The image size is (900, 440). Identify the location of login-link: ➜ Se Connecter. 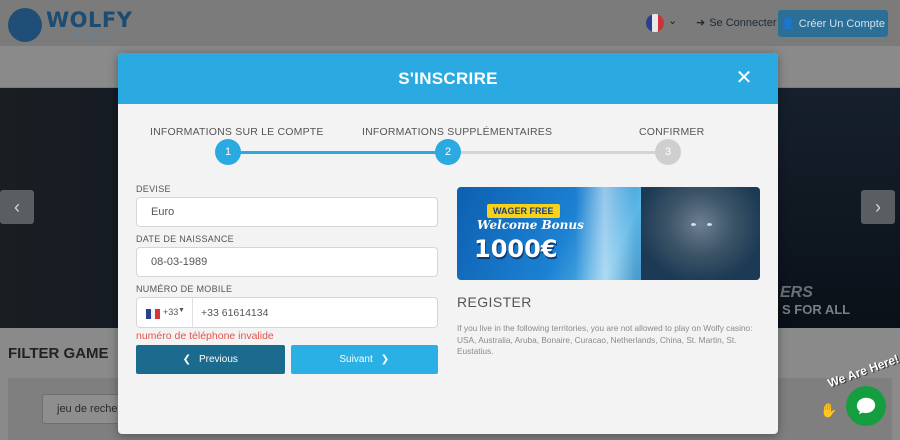
(736, 23).